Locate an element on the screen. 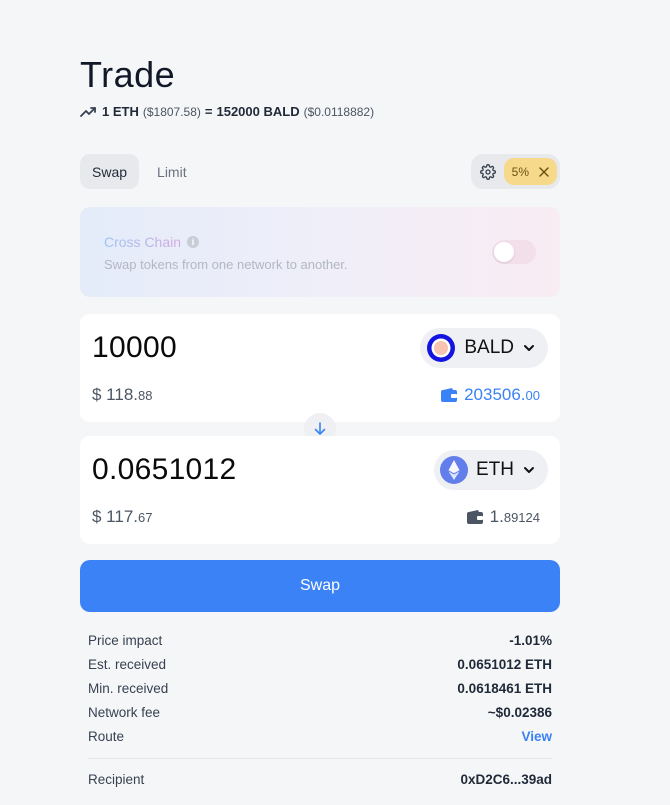  detail-row-min-received: Min. received 0.0618461 ETH is located at coordinates (320, 688).